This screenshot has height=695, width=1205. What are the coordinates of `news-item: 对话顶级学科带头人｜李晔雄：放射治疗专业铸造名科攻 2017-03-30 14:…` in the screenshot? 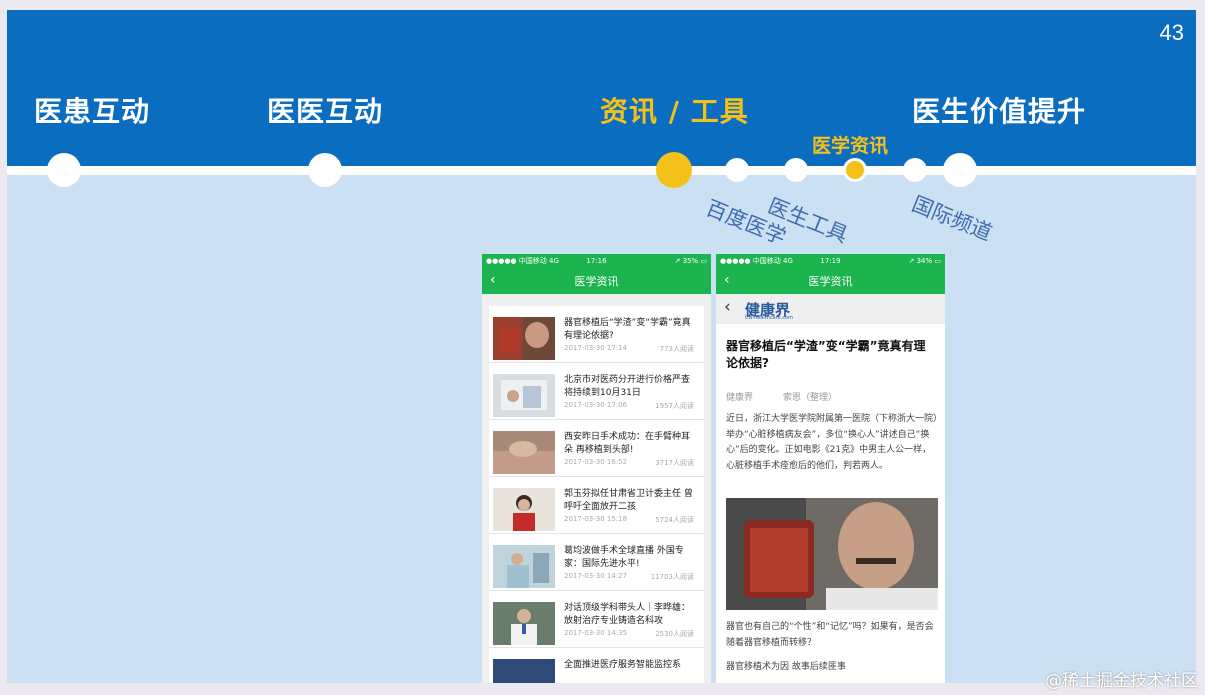 It's located at (596, 619).